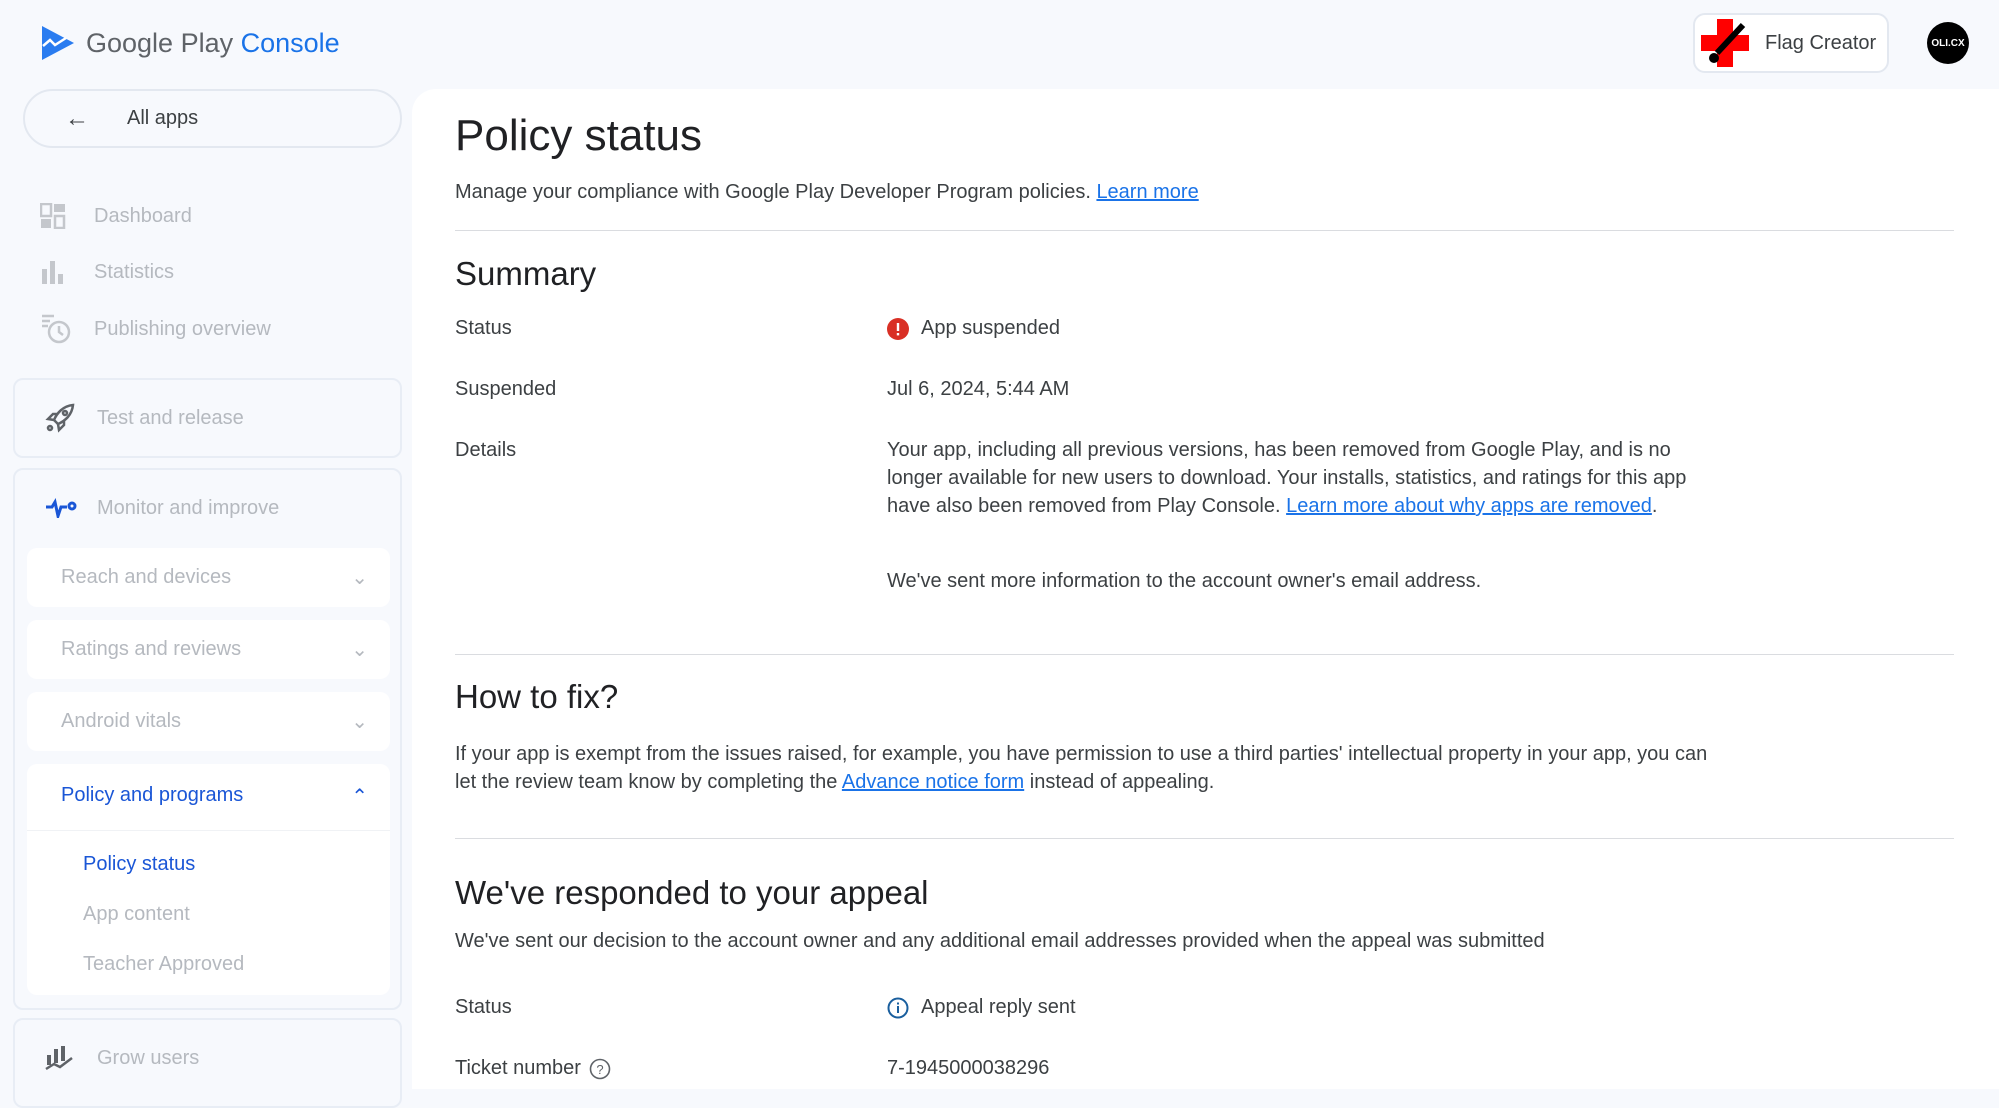 The width and height of the screenshot is (1999, 1108). What do you see at coordinates (526, 273) in the screenshot?
I see `summary-heading: Summary` at bounding box center [526, 273].